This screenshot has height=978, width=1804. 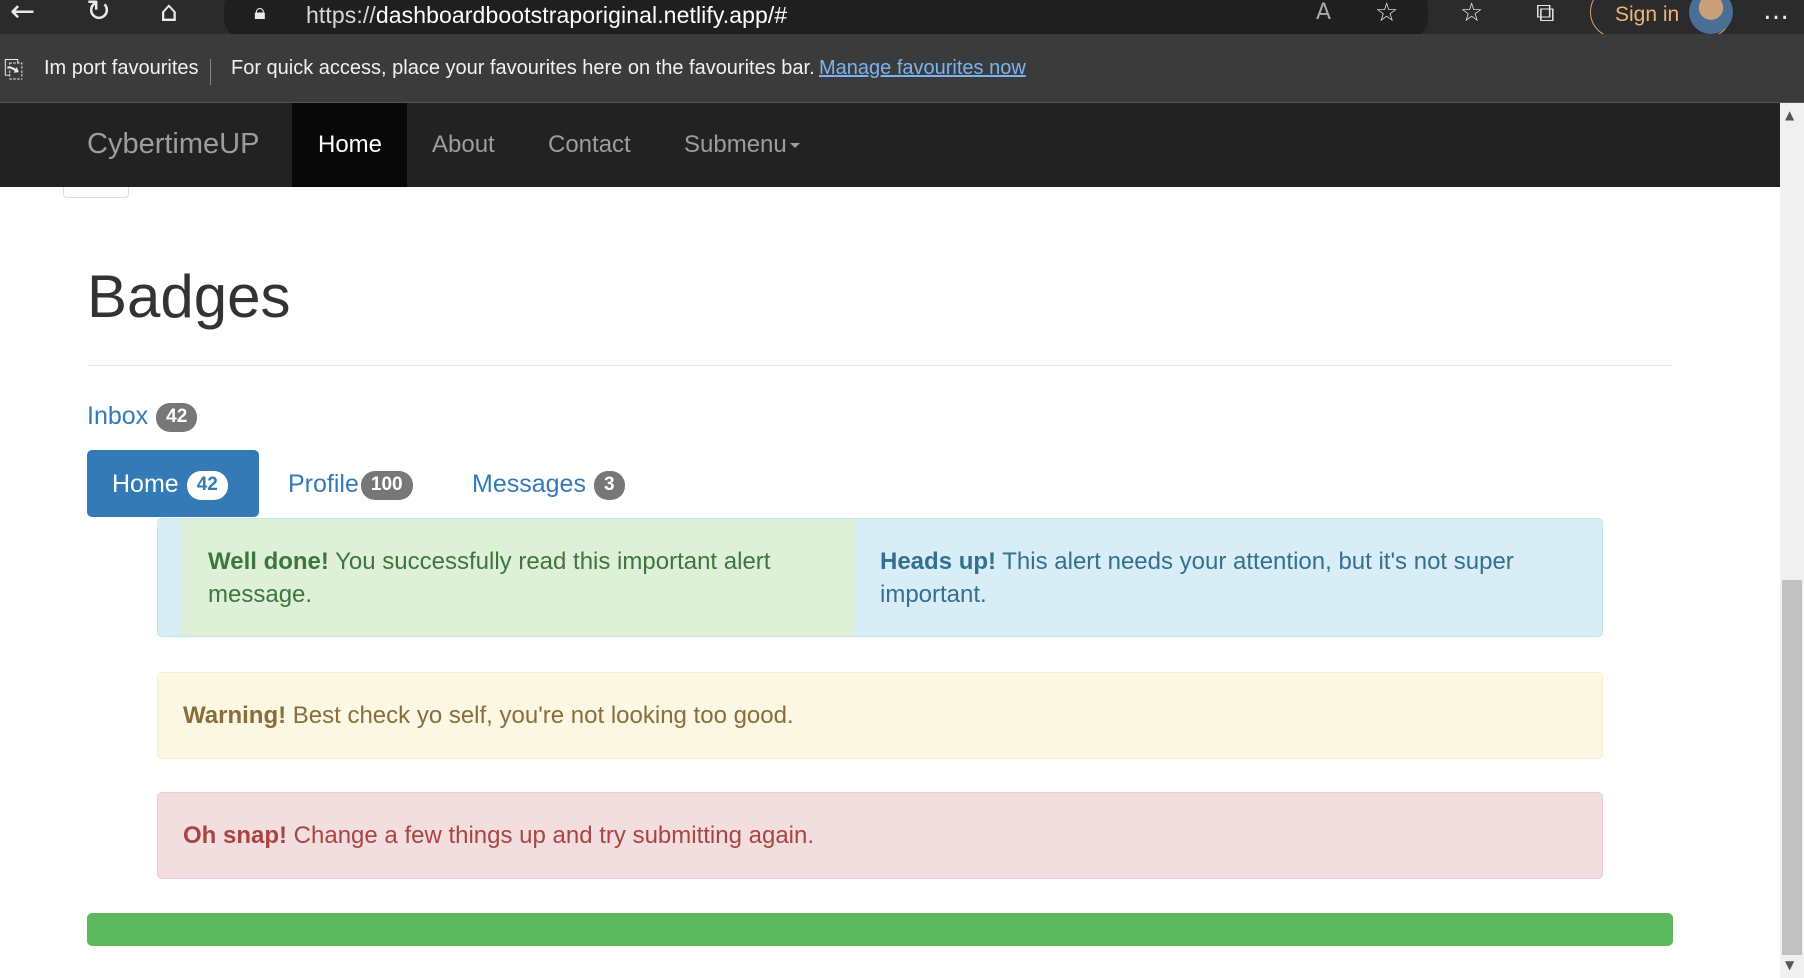 I want to click on lock-icon: 🔒︎, so click(x=260, y=12).